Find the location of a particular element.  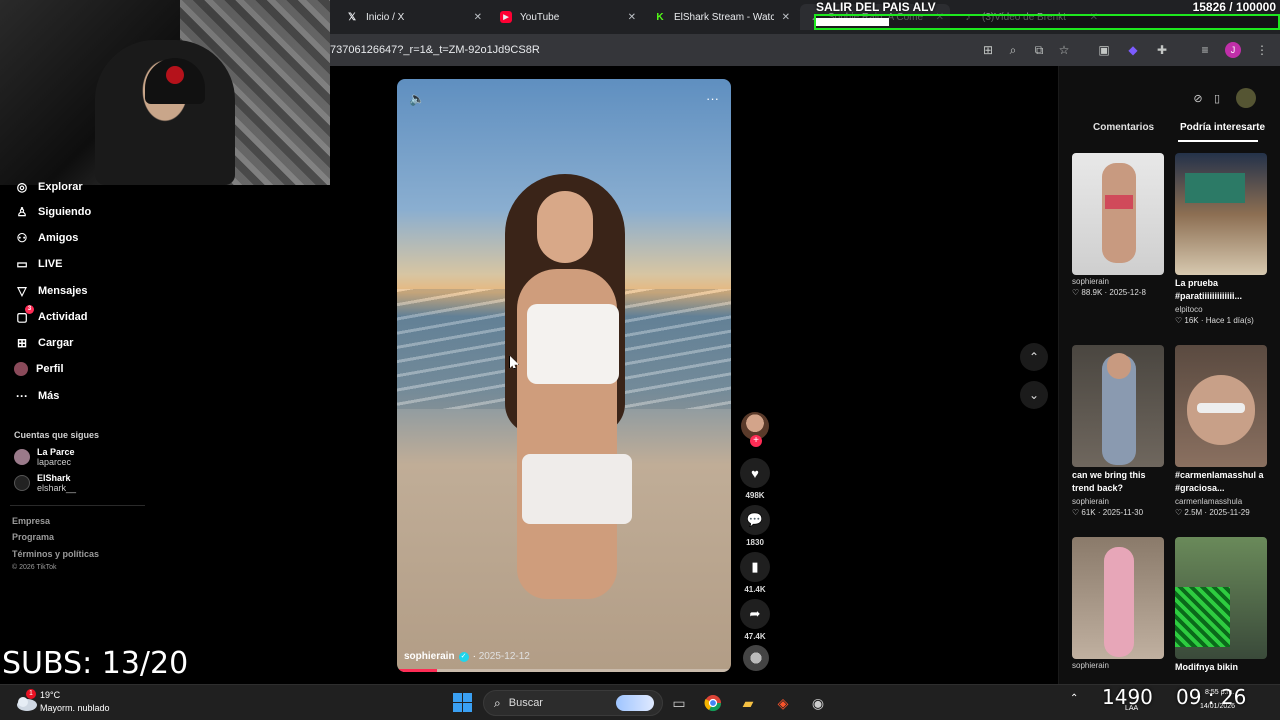

following-account: La Parce laparcec is located at coordinates (44, 457).